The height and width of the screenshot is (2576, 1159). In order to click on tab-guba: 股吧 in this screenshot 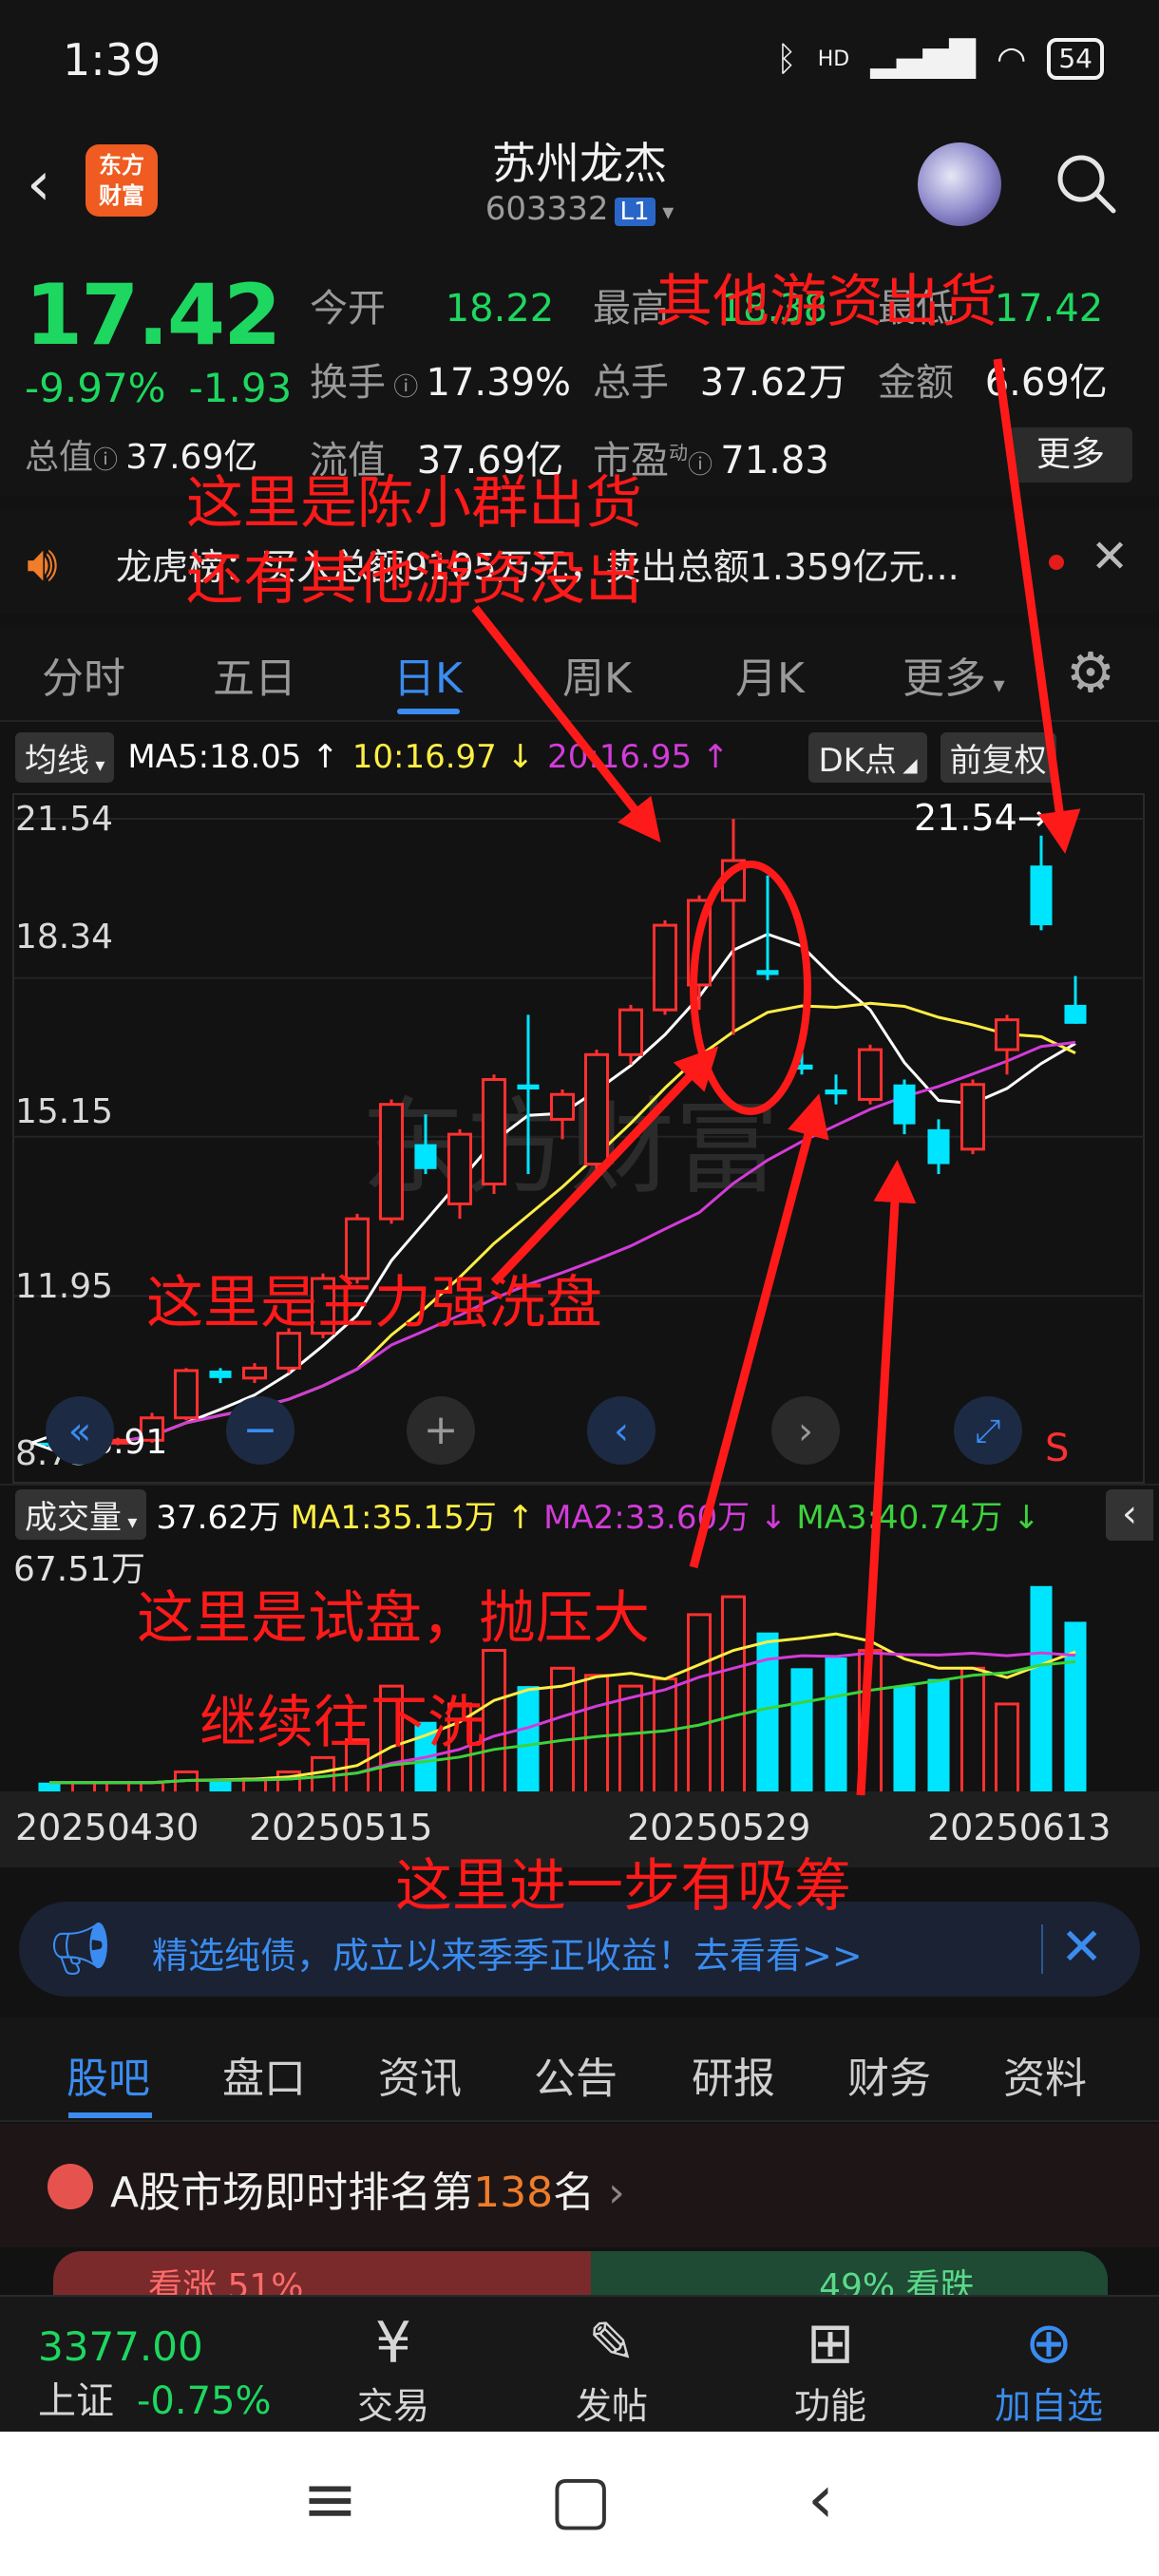, I will do `click(108, 2074)`.